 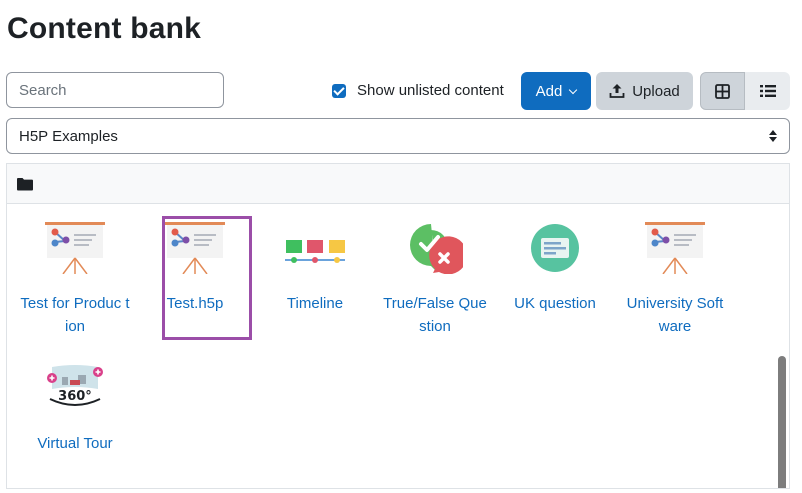 What do you see at coordinates (115, 90) in the screenshot?
I see `search-input` at bounding box center [115, 90].